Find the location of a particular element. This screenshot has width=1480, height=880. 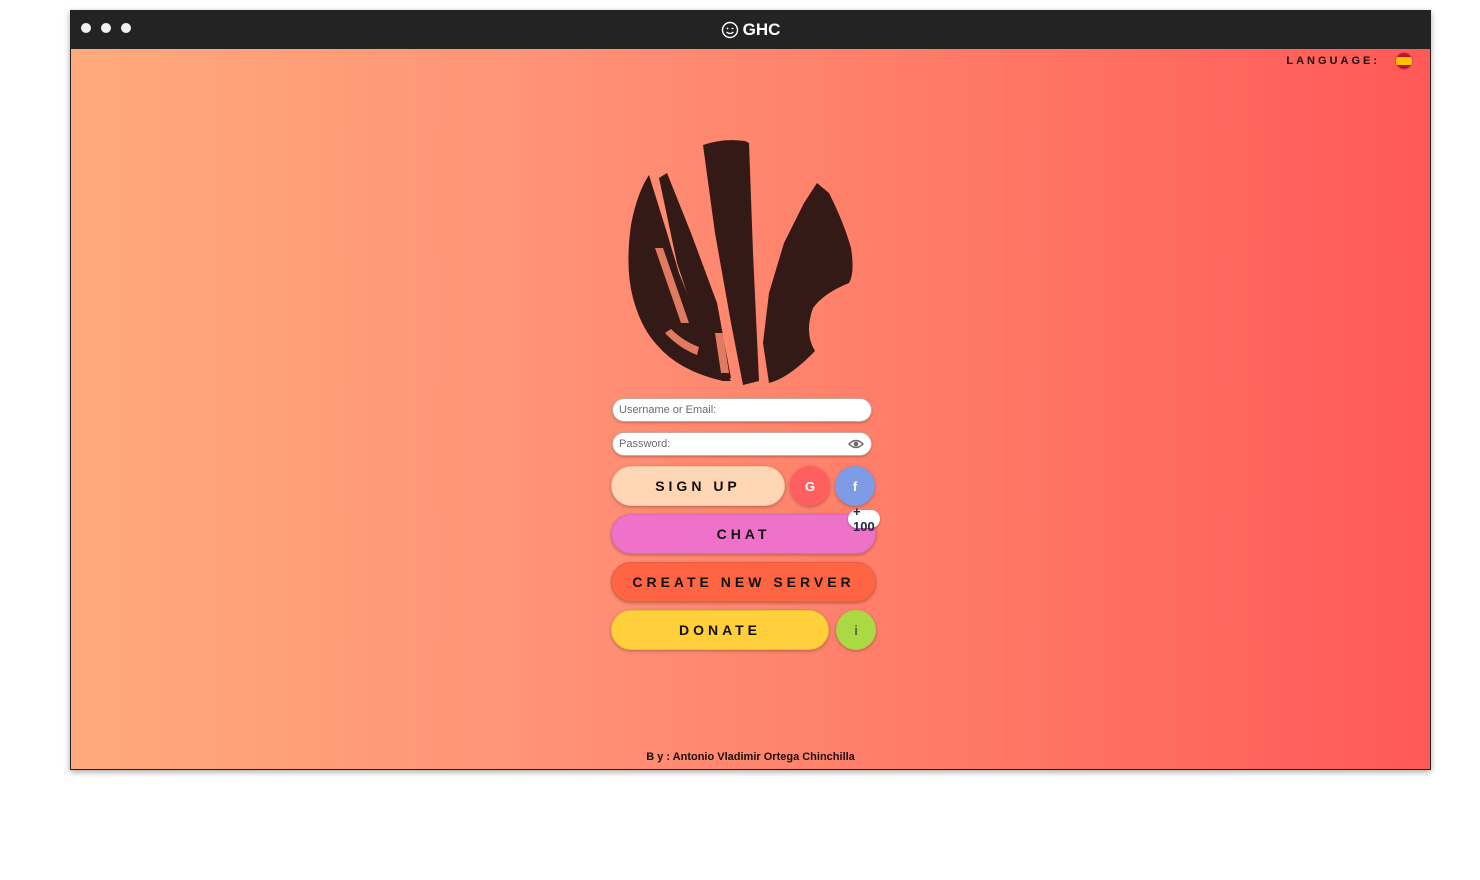

language-label: LANGUAGE: is located at coordinates (1333, 61).